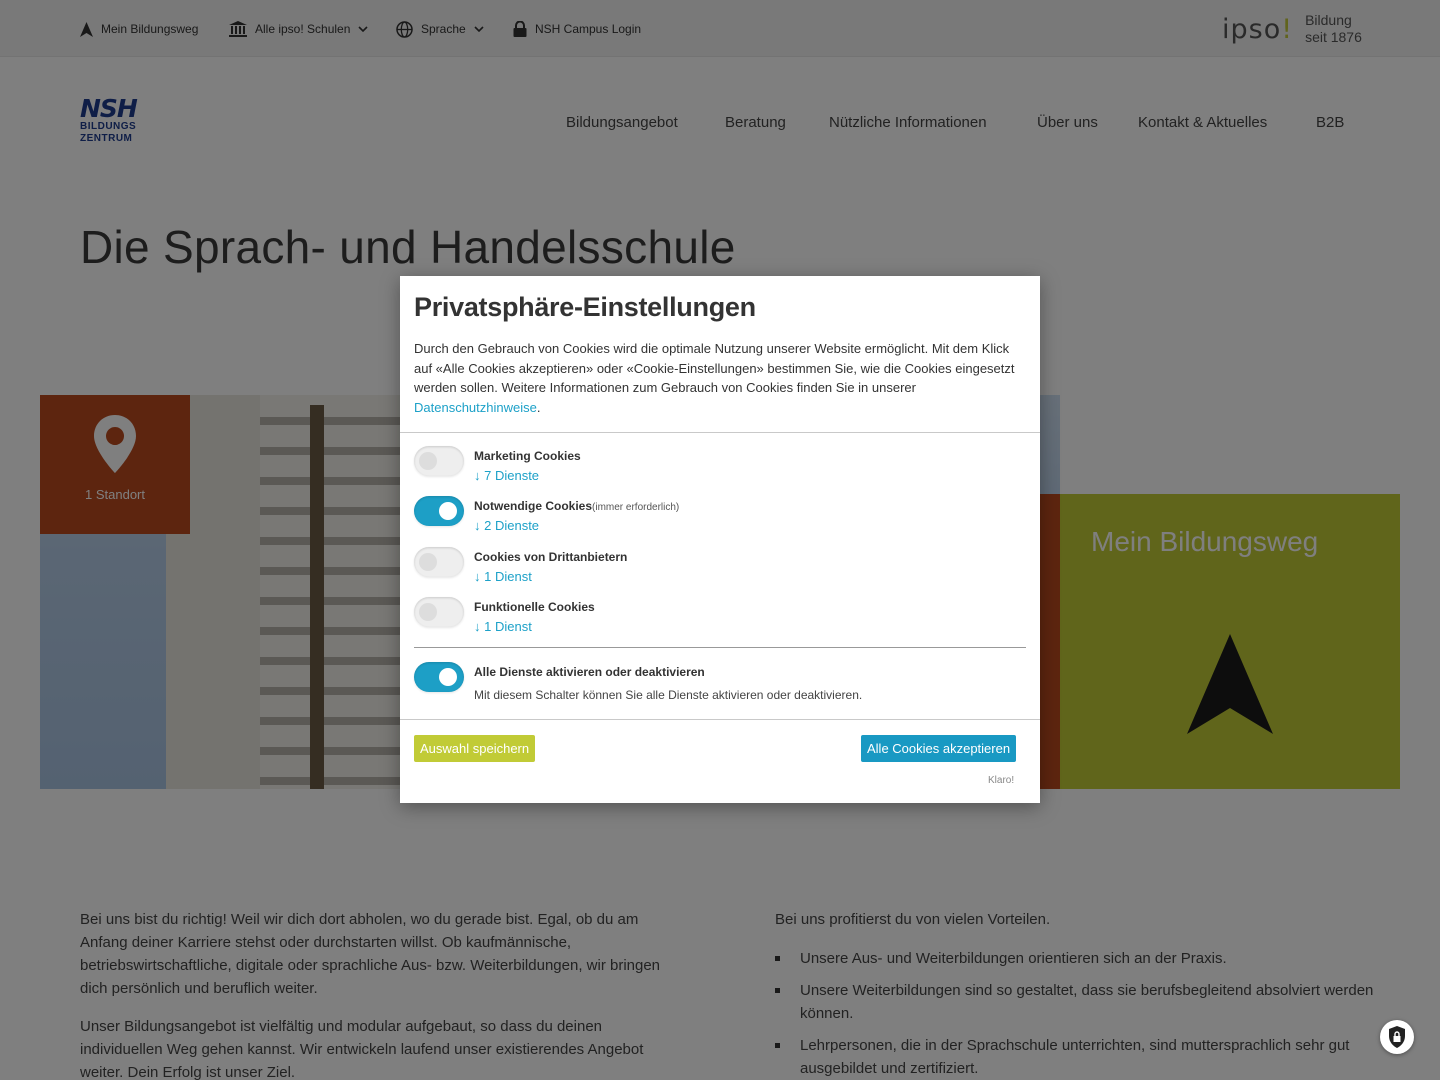 The height and width of the screenshot is (1080, 1440). I want to click on toggle-all-switch, so click(439, 677).